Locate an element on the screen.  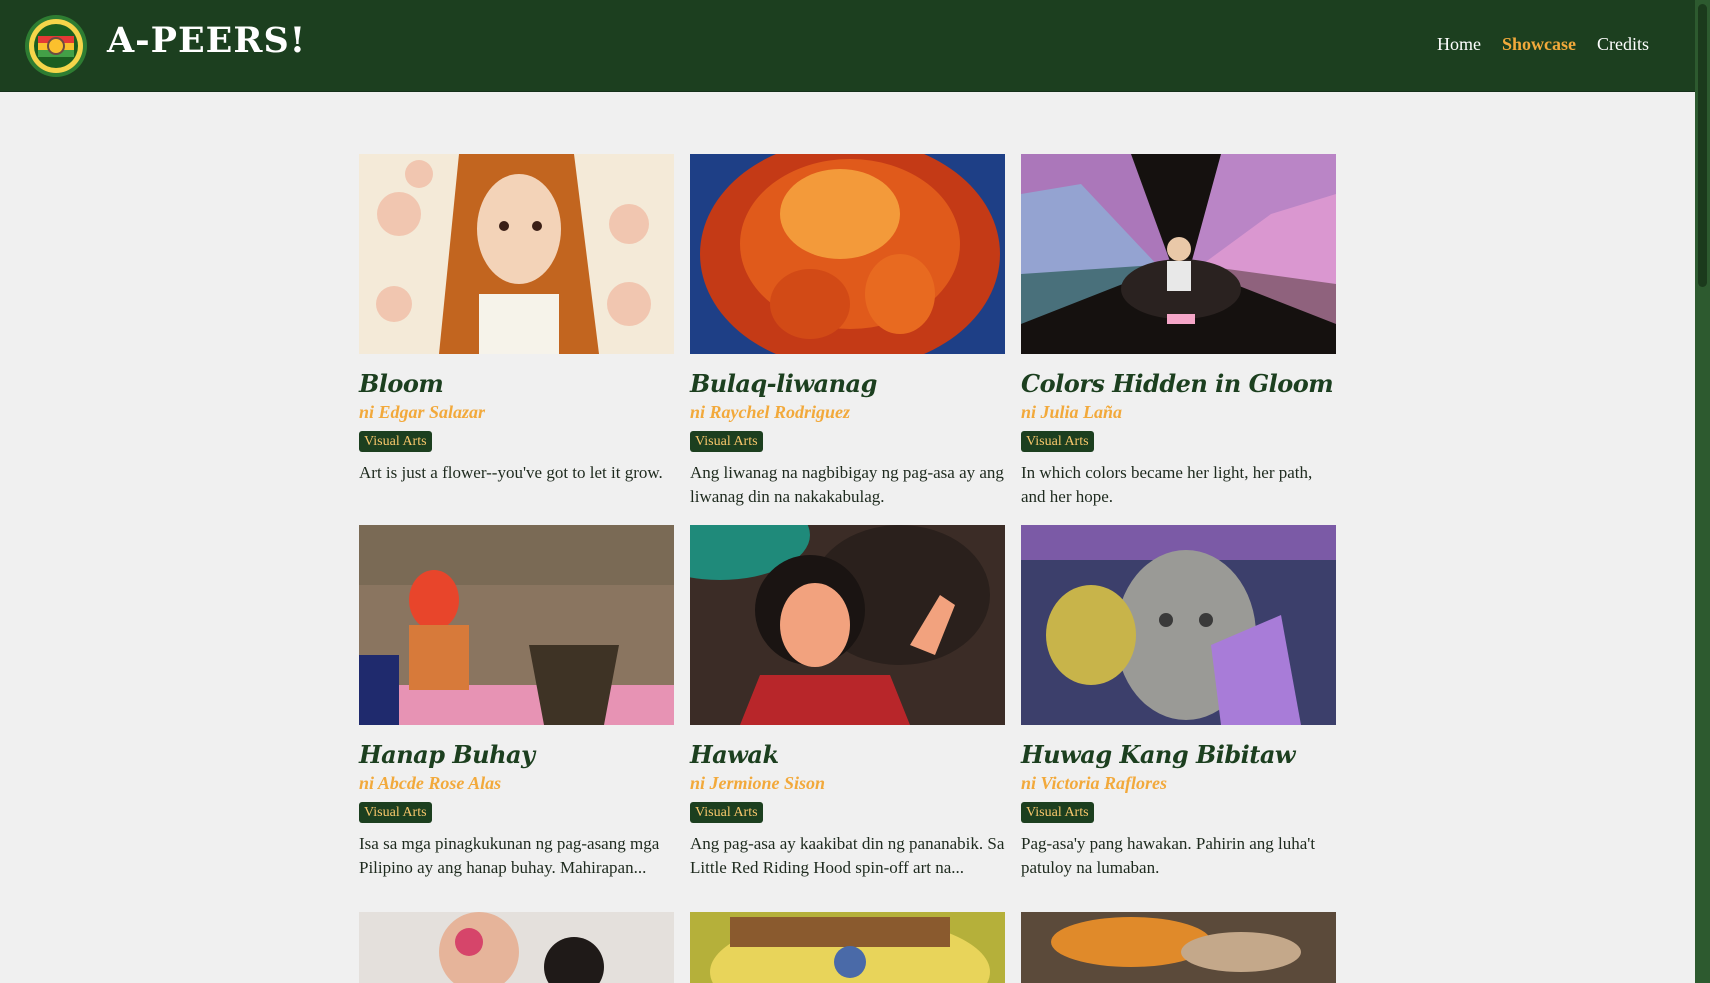
scrollbar is located at coordinates (1702, 491).